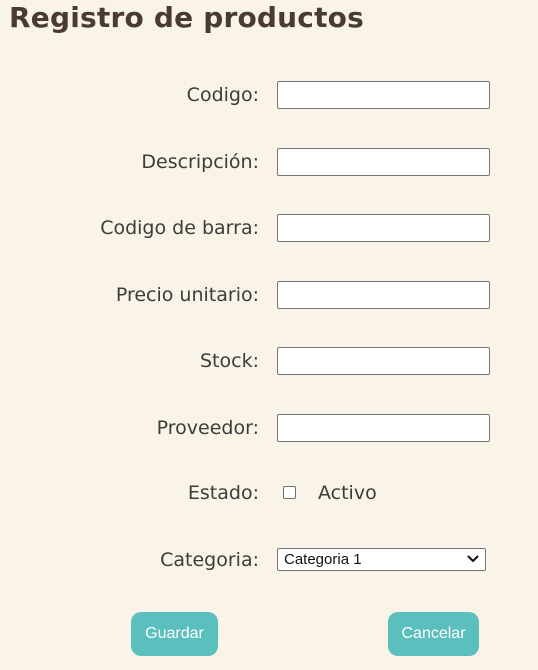  What do you see at coordinates (200, 162) in the screenshot?
I see `descripcion-label: Descripción:` at bounding box center [200, 162].